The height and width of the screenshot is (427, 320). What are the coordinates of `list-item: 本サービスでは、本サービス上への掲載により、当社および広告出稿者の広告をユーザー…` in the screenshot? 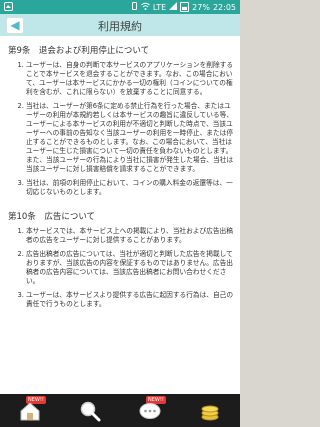 It's located at (130, 236).